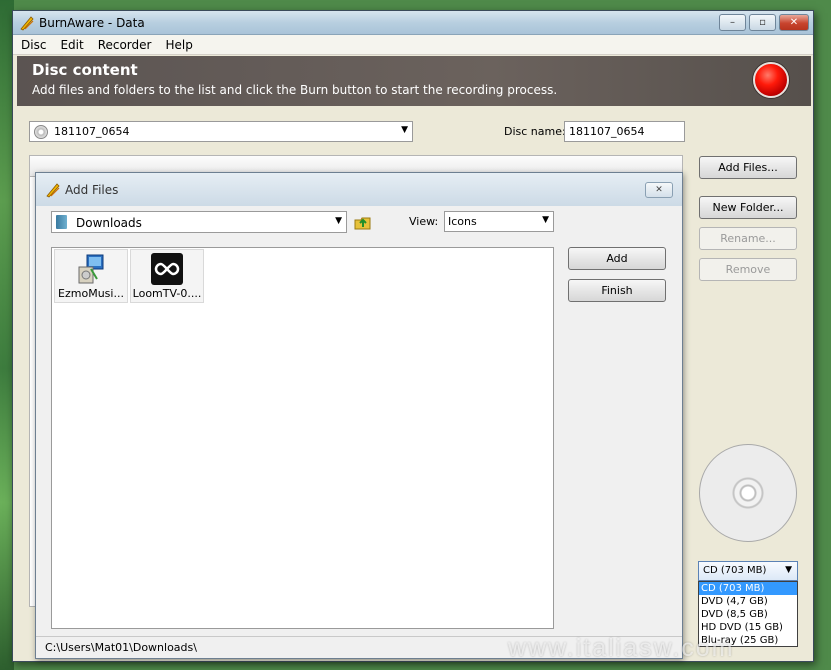 The image size is (831, 670). I want to click on view-select: Icons ▼, so click(499, 221).